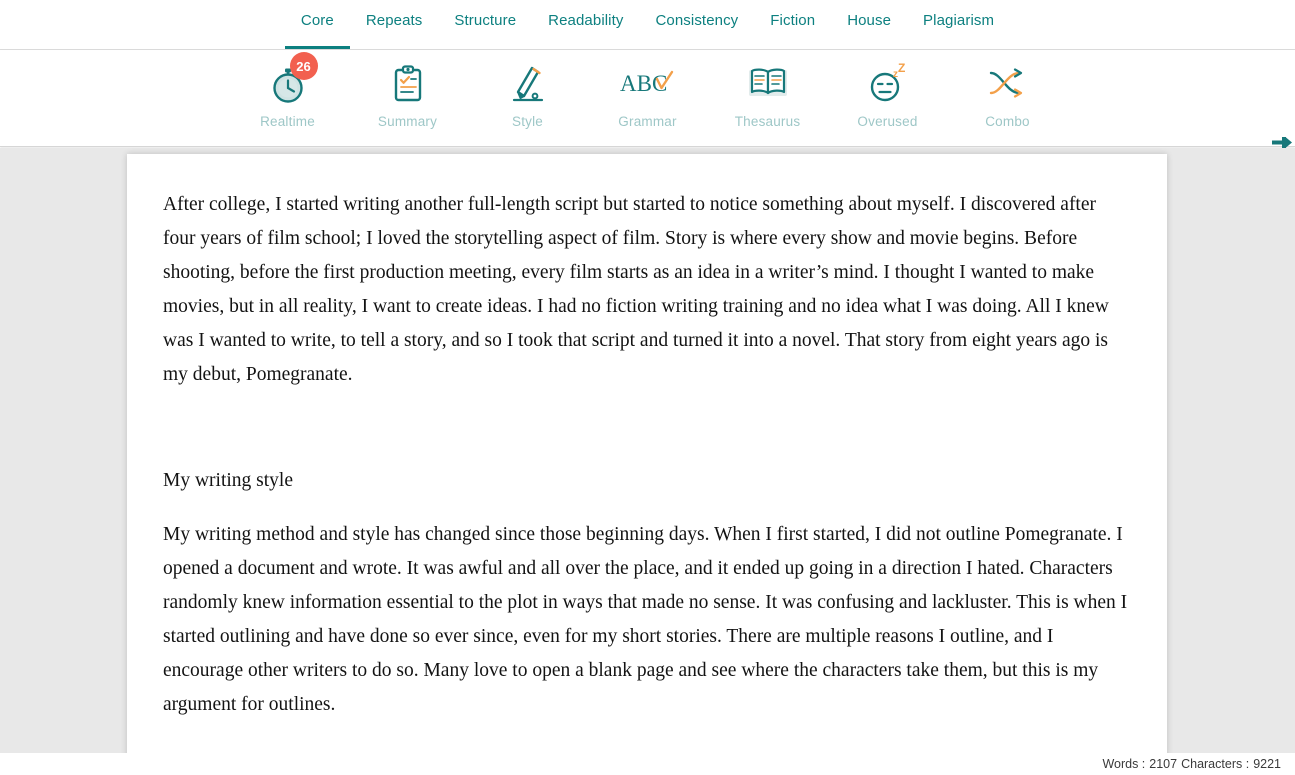 The width and height of the screenshot is (1295, 775). I want to click on toolbar-item-grammar: ABC Grammar, so click(648, 89).